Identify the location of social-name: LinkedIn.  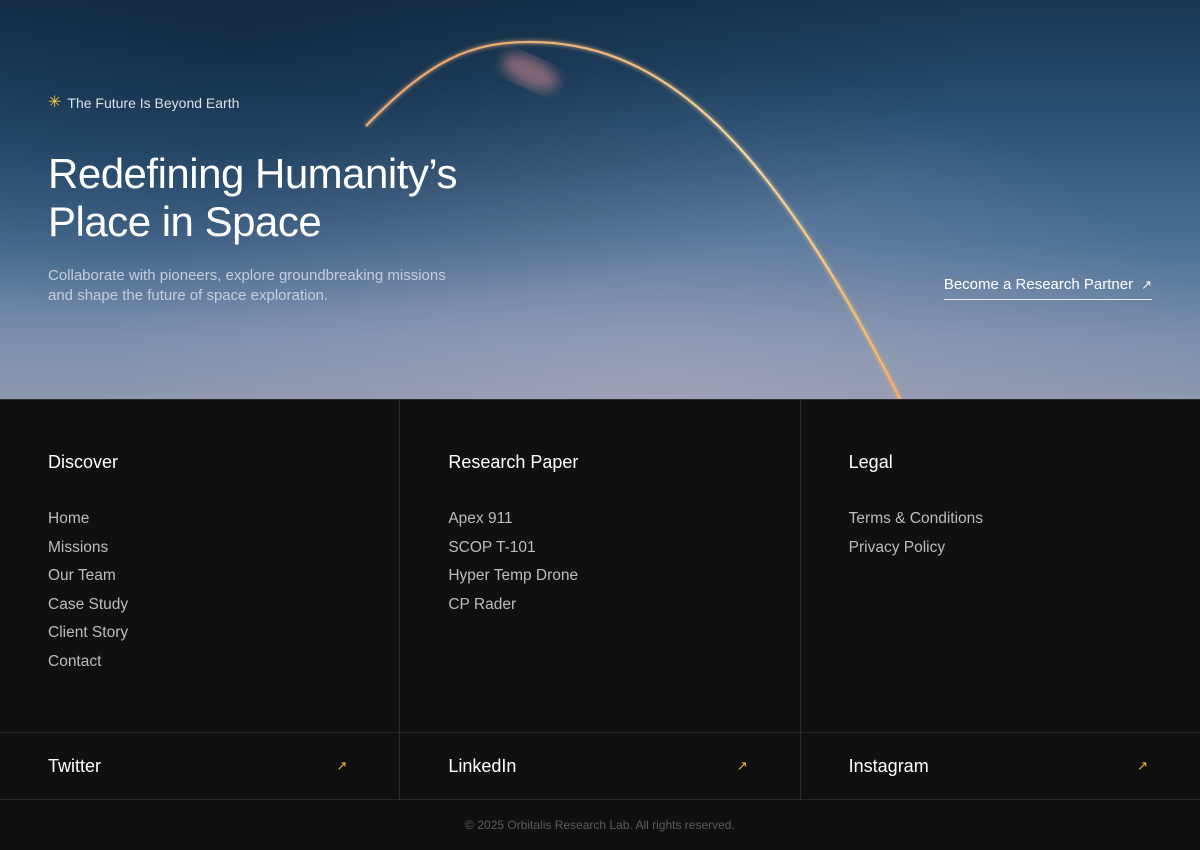
(482, 765).